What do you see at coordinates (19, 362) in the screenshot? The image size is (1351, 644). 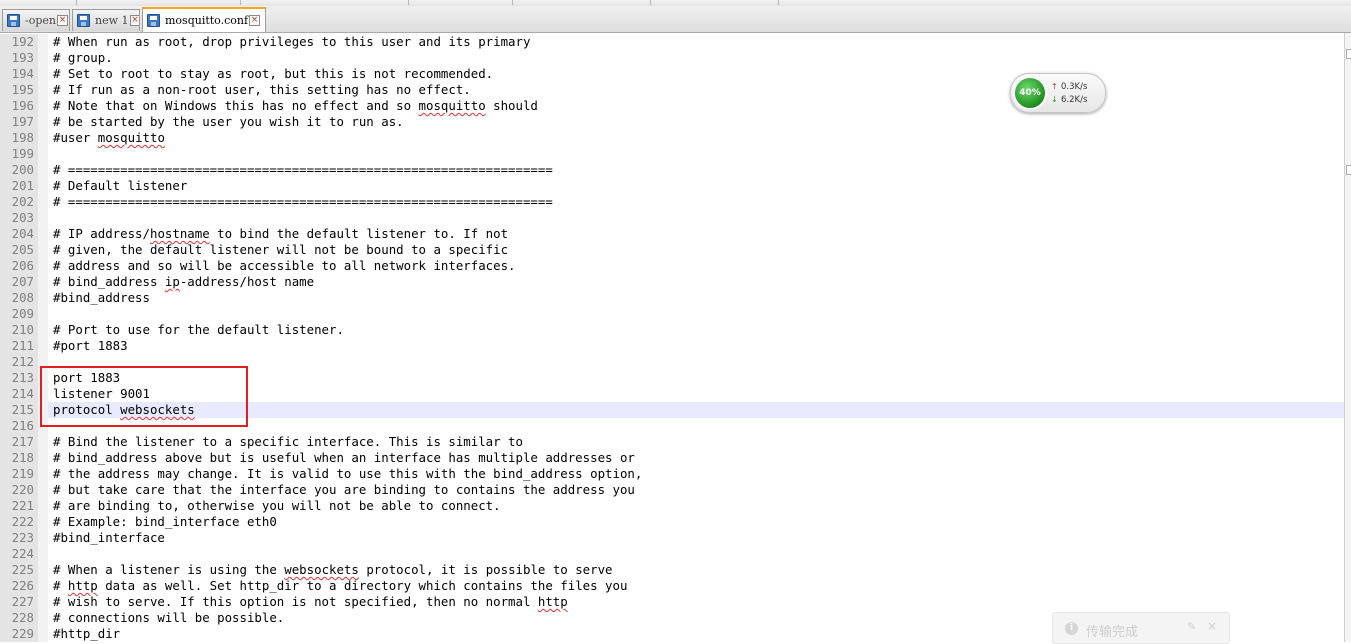 I see `line-number: 212` at bounding box center [19, 362].